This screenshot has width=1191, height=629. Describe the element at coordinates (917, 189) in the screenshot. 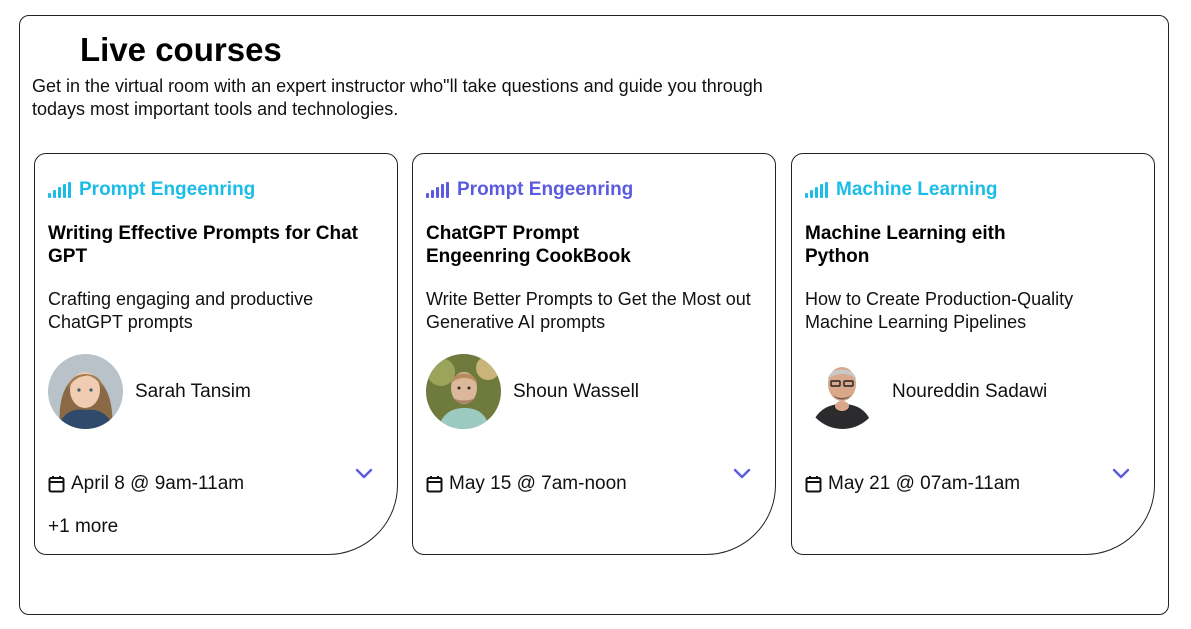

I see `course-category: Machine Learning` at that location.